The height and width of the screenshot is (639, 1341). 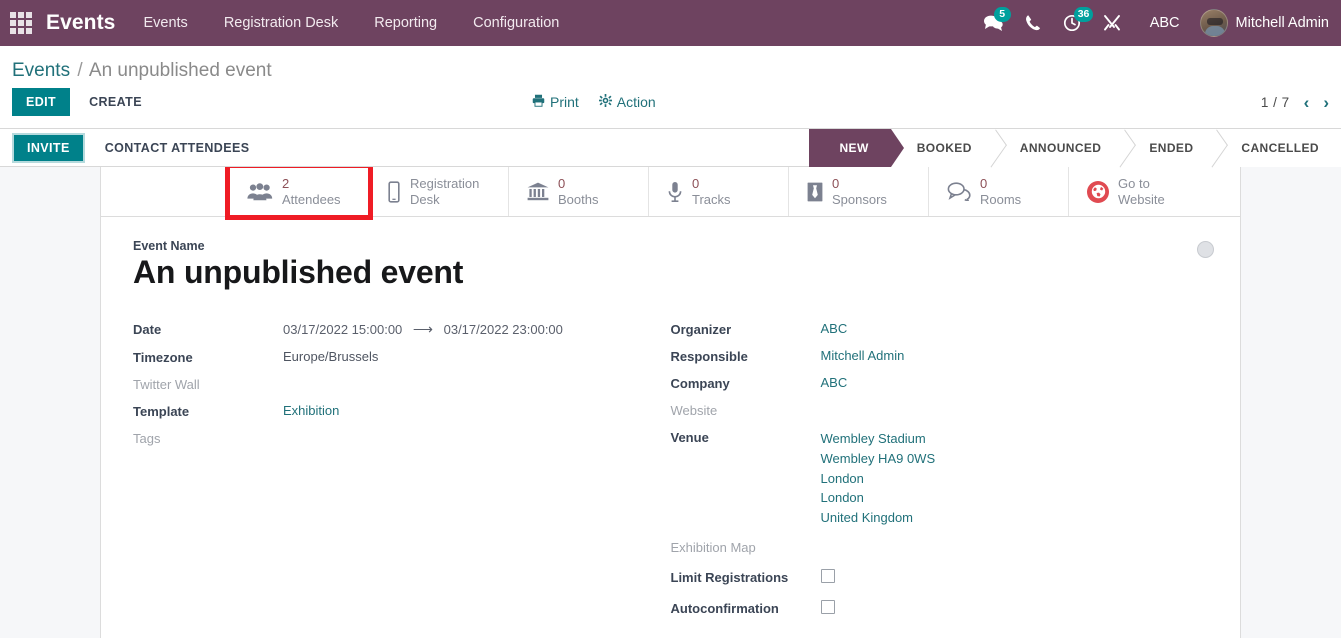 I want to click on date-start: 03/17/2022 15:00:00, so click(x=343, y=329).